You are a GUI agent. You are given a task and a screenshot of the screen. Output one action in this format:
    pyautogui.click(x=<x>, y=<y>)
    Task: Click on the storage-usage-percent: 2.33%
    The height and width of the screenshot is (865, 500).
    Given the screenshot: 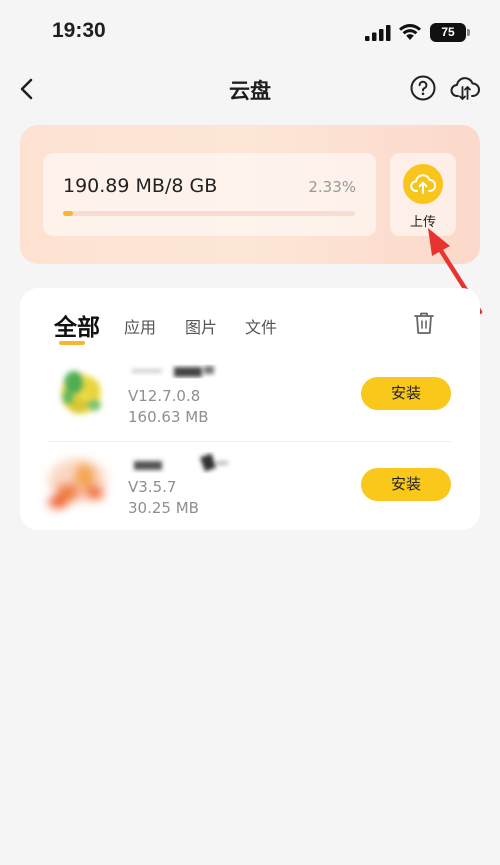 What is the action you would take?
    pyautogui.click(x=332, y=187)
    